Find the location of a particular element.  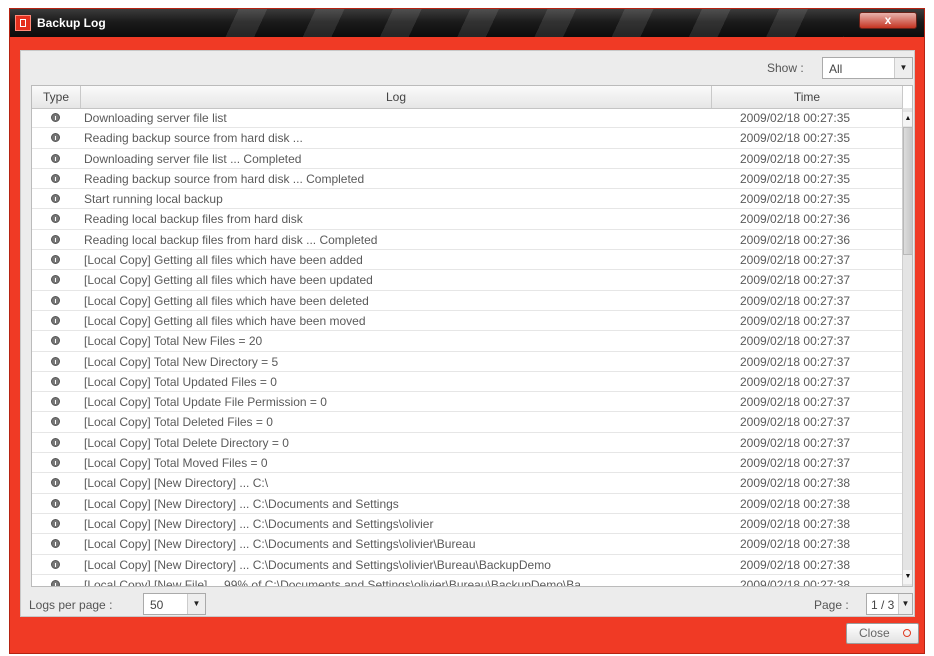

column-header-type: Type is located at coordinates (56, 97).